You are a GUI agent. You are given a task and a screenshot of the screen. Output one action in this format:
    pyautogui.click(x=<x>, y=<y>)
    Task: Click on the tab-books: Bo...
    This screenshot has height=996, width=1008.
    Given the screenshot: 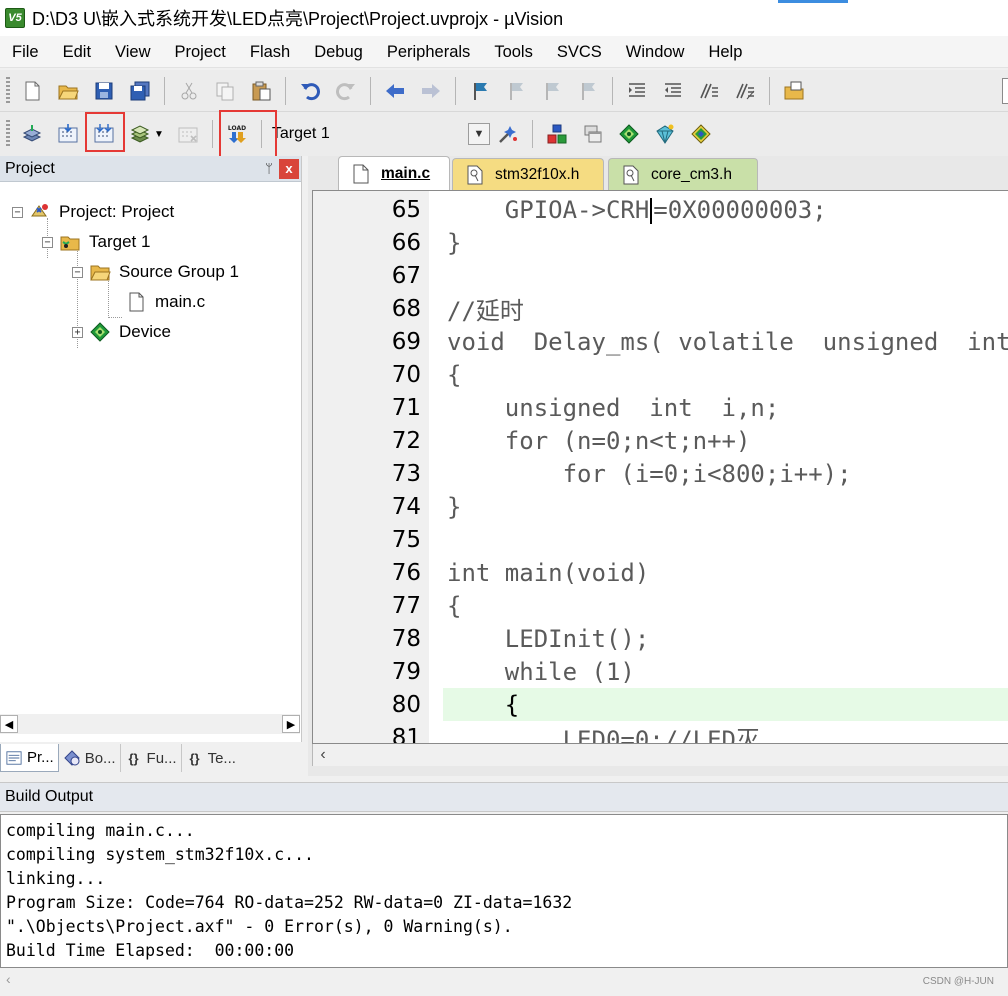 What is the action you would take?
    pyautogui.click(x=90, y=758)
    